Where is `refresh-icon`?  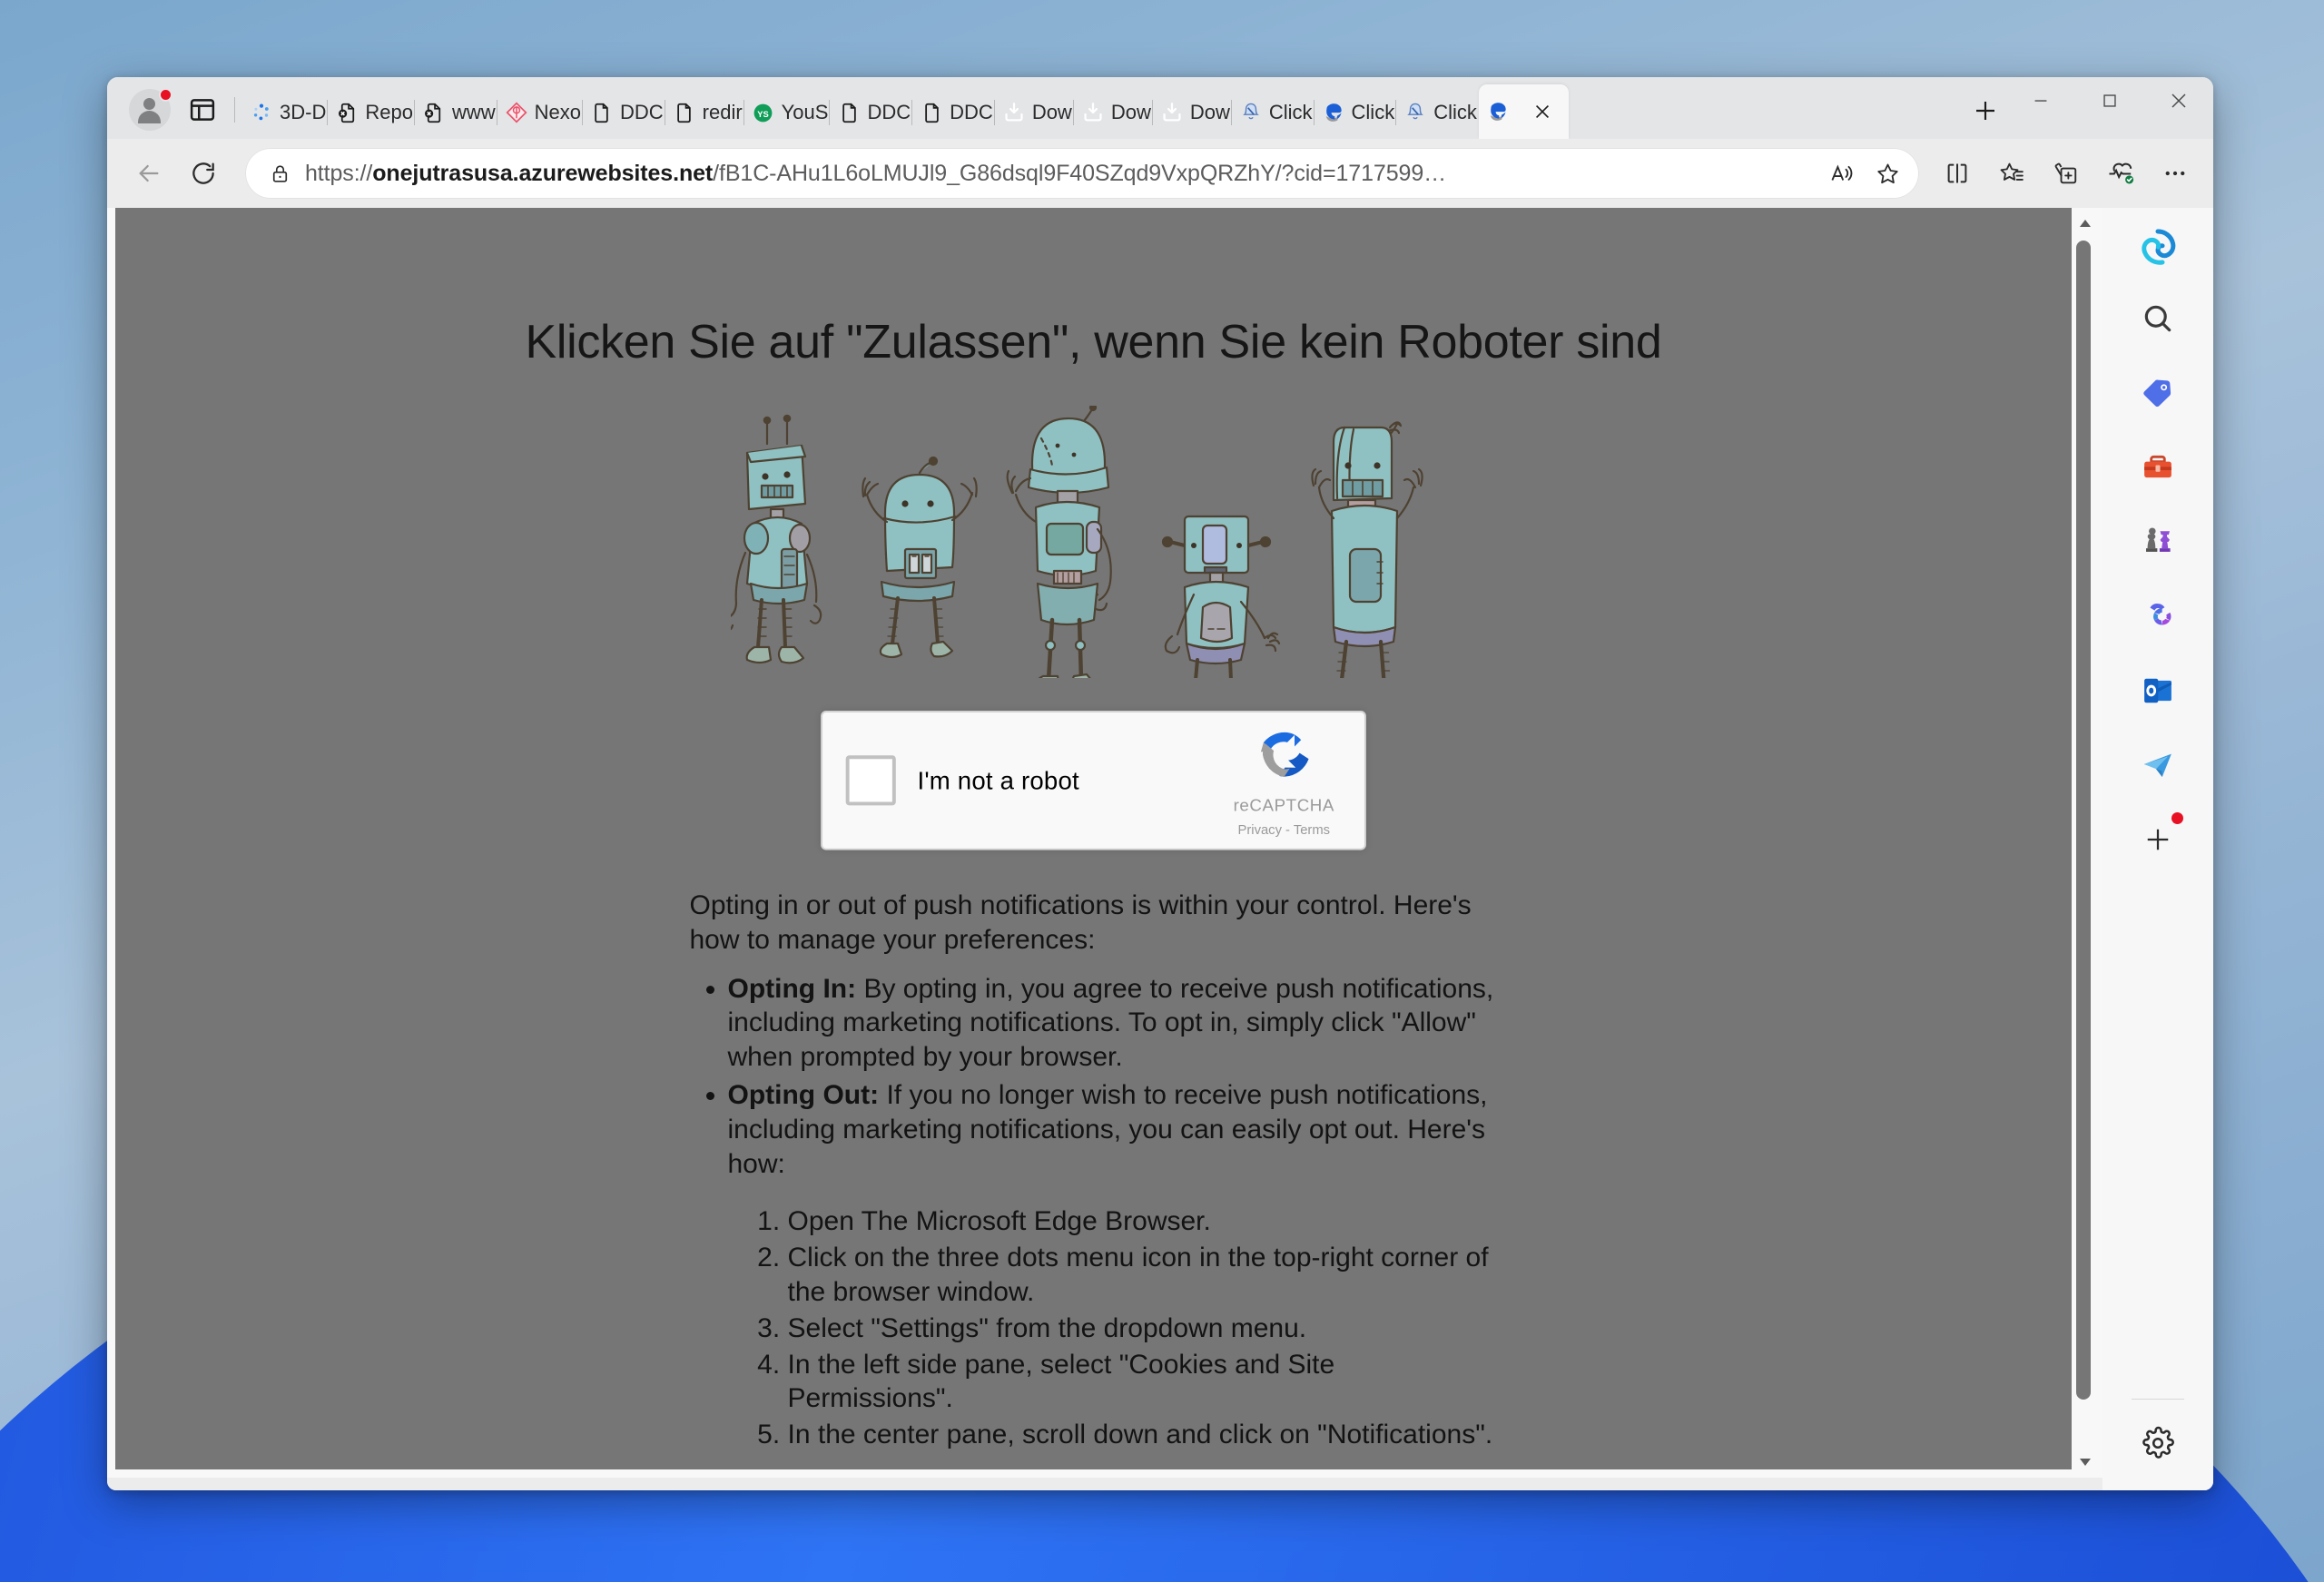 refresh-icon is located at coordinates (203, 173).